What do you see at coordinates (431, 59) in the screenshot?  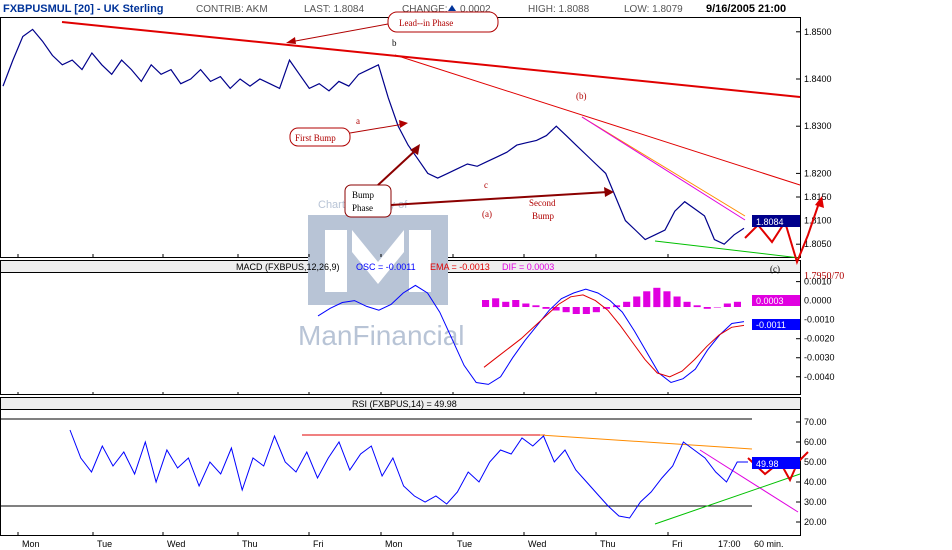 I see `lead-in-trendline` at bounding box center [431, 59].